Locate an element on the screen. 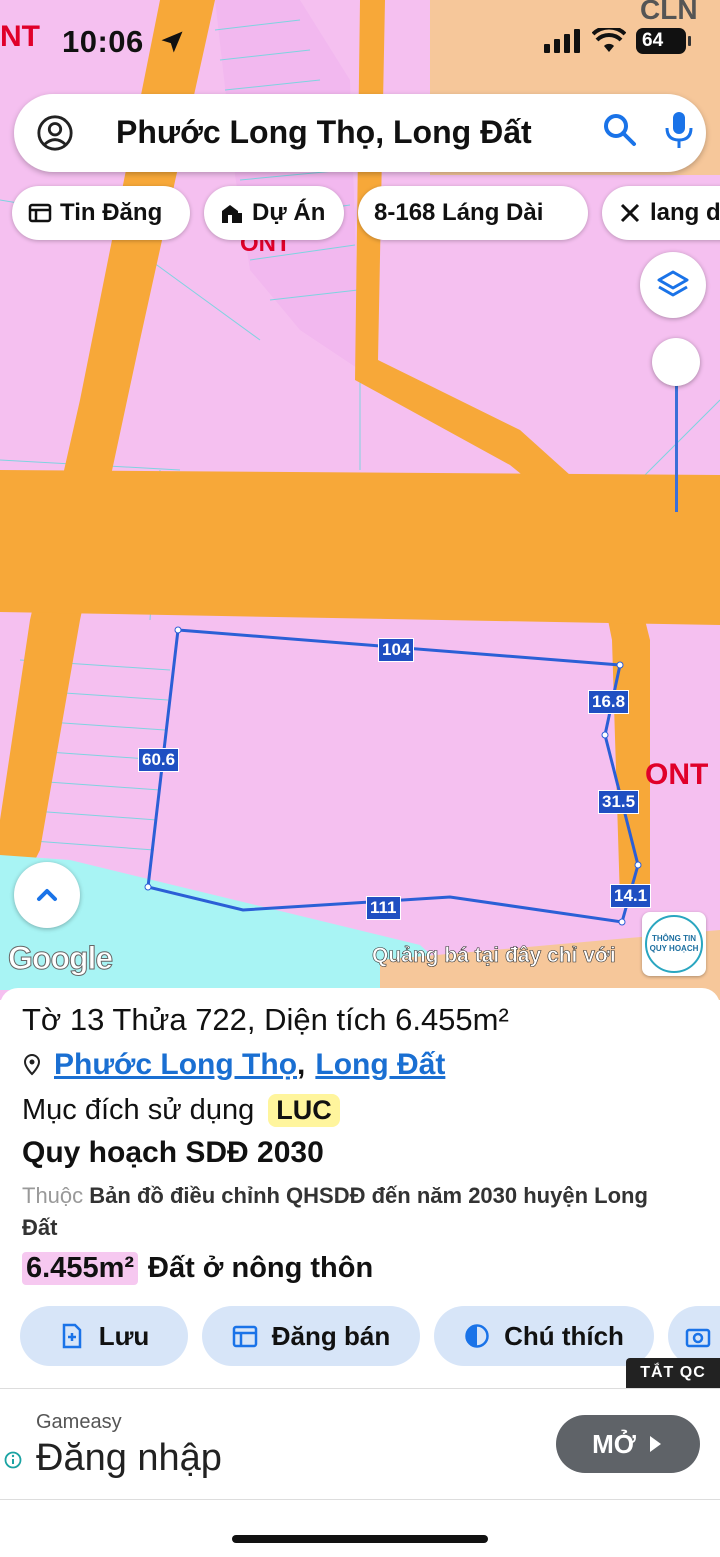 The image size is (720, 1557). calendar-icon is located at coordinates (245, 1336).